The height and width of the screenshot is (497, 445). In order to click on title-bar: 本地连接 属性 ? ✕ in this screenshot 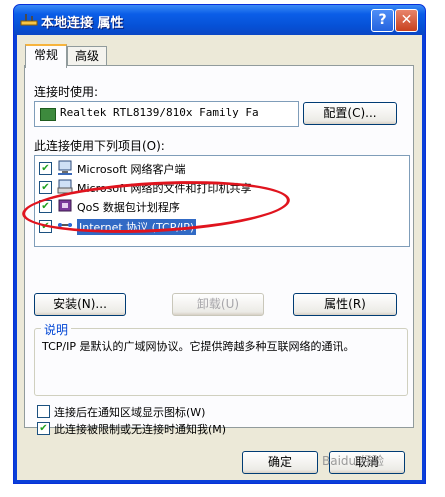, I will do `click(219, 20)`.